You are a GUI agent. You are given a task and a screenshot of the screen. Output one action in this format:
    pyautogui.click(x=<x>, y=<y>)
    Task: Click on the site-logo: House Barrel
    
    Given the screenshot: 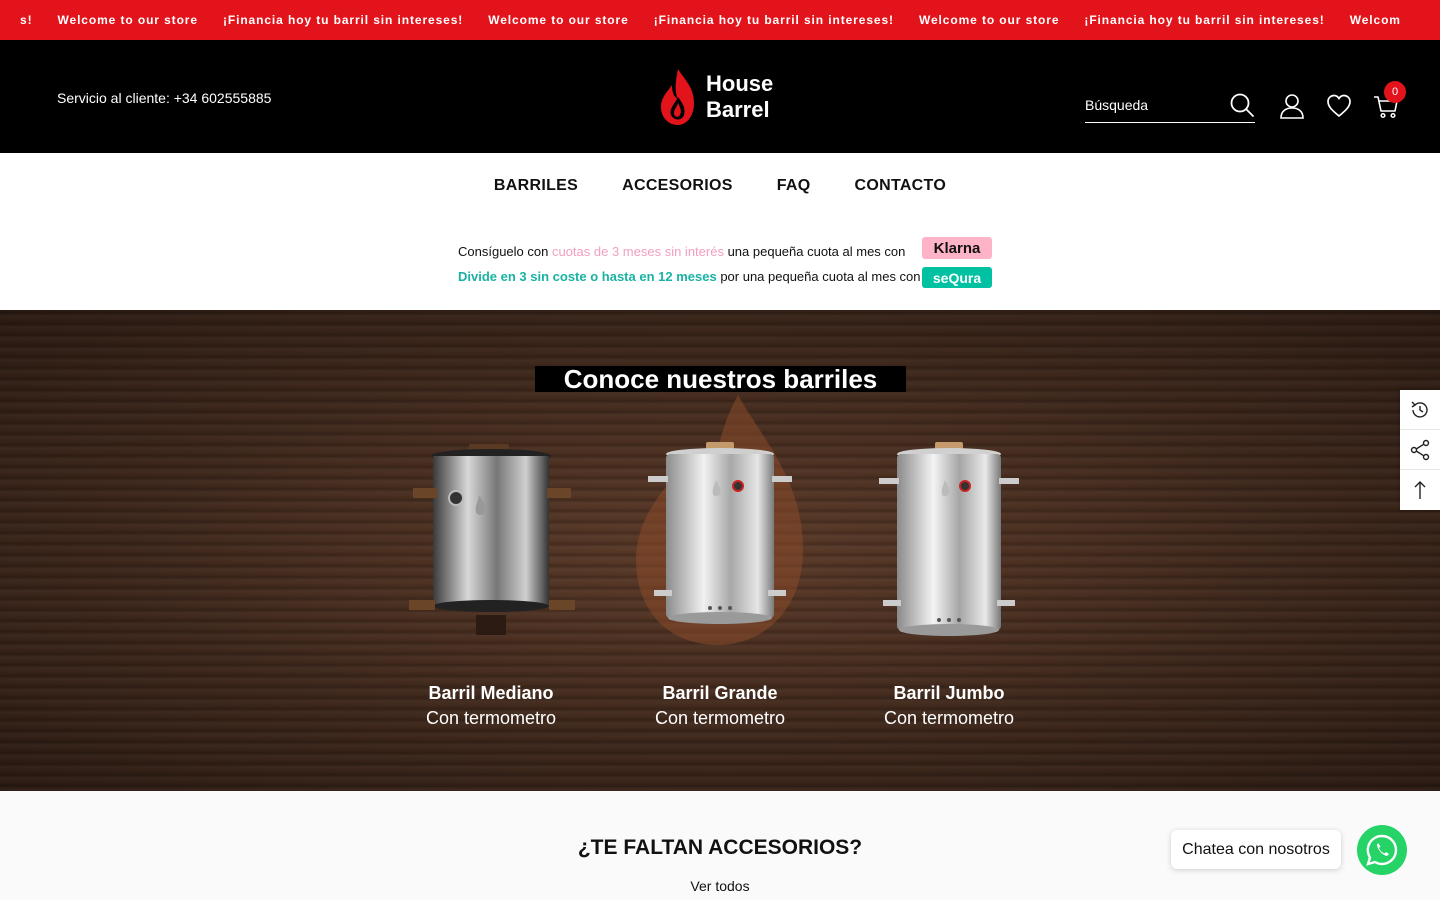 What is the action you would take?
    pyautogui.click(x=715, y=97)
    